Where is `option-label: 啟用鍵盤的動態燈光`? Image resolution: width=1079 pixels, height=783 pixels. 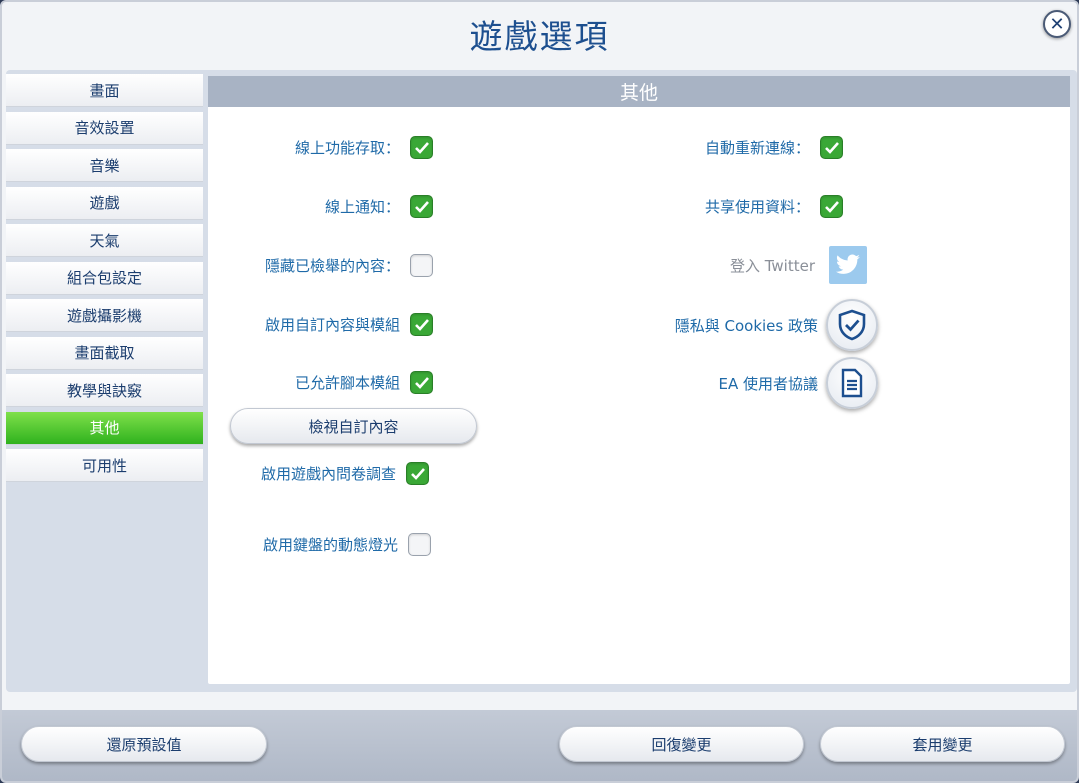 option-label: 啟用鍵盤的動態燈光 is located at coordinates (330, 545).